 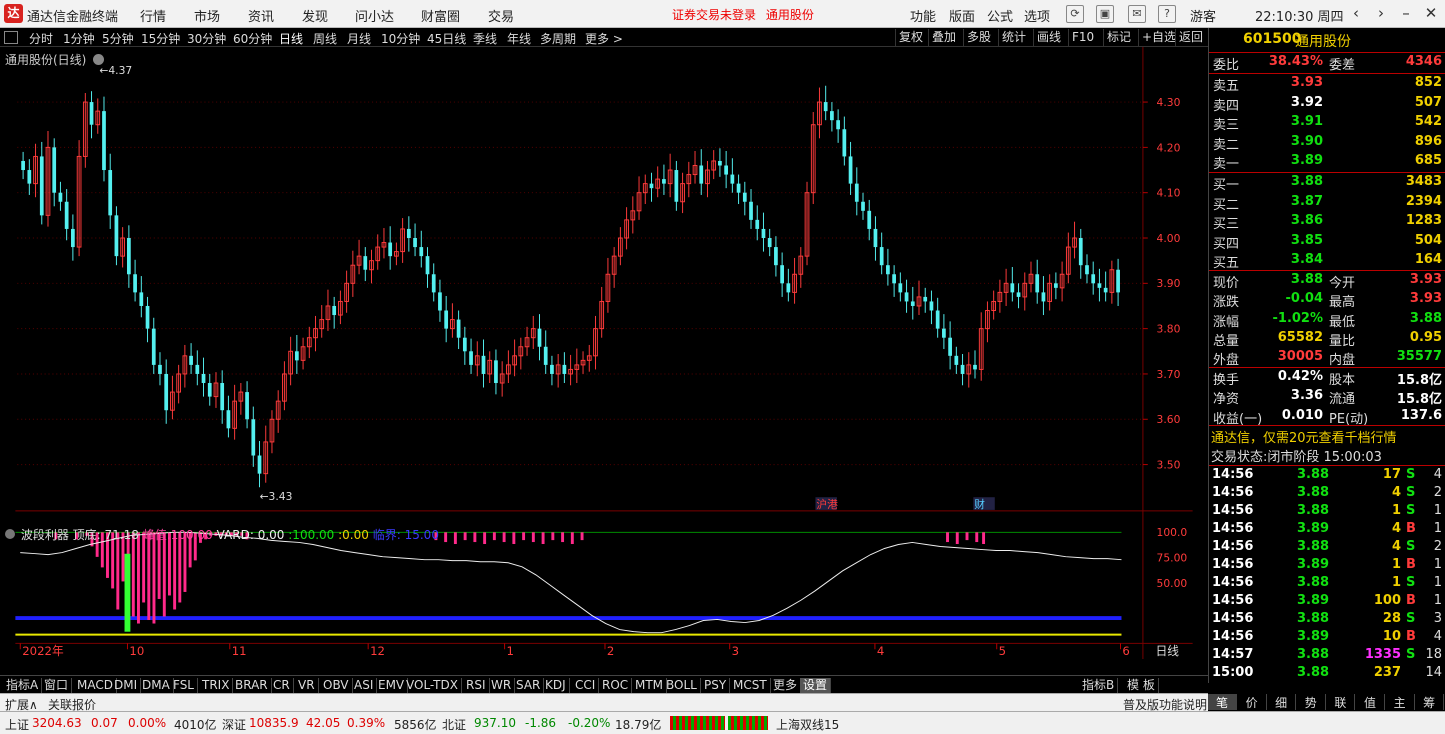 What do you see at coordinates (432, 686) in the screenshot?
I see `indicator-tab-13: VOL-TDX` at bounding box center [432, 686].